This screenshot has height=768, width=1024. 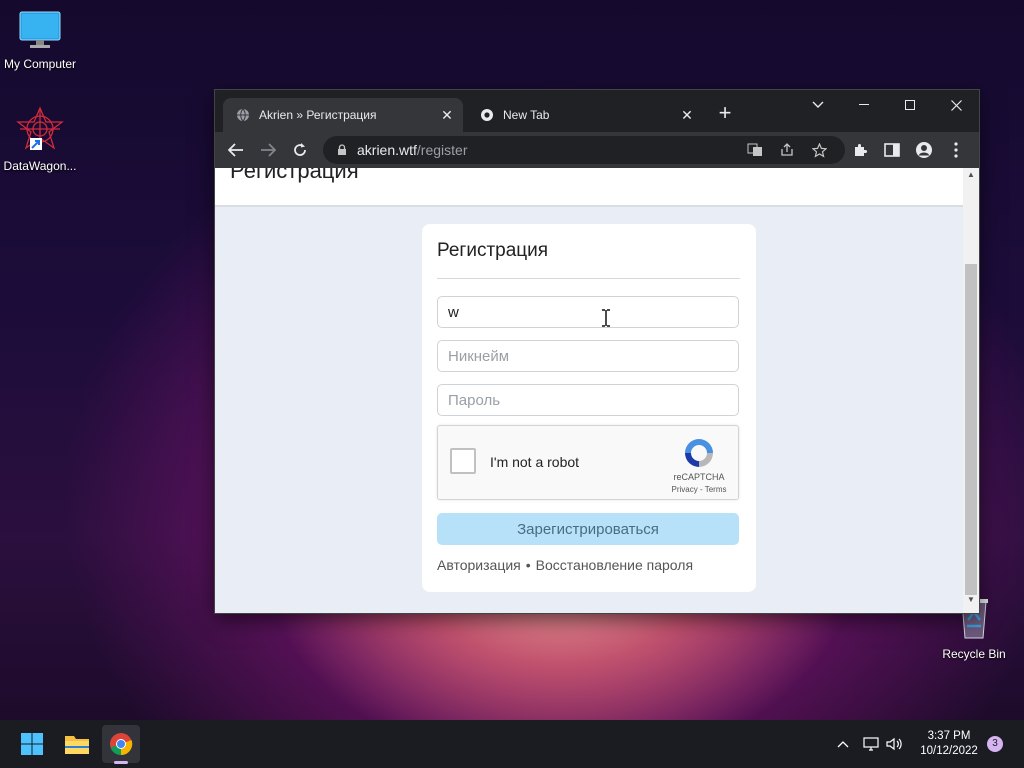 I want to click on recaptcha-logo-icon, so click(x=699, y=453).